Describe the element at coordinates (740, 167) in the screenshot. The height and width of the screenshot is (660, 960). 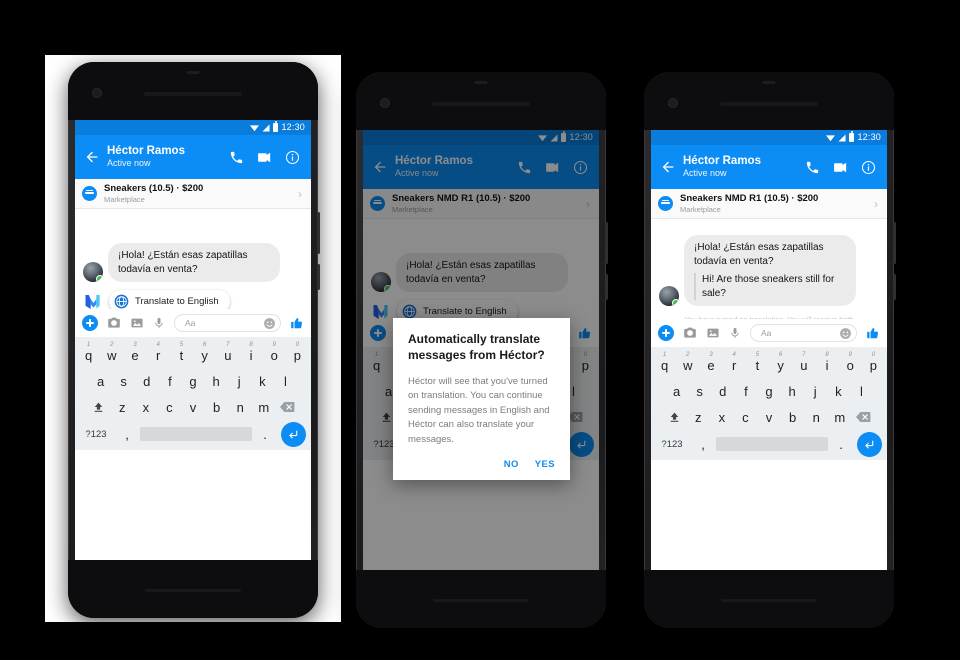
I see `contact-header: Héctor Ramos Active now` at that location.